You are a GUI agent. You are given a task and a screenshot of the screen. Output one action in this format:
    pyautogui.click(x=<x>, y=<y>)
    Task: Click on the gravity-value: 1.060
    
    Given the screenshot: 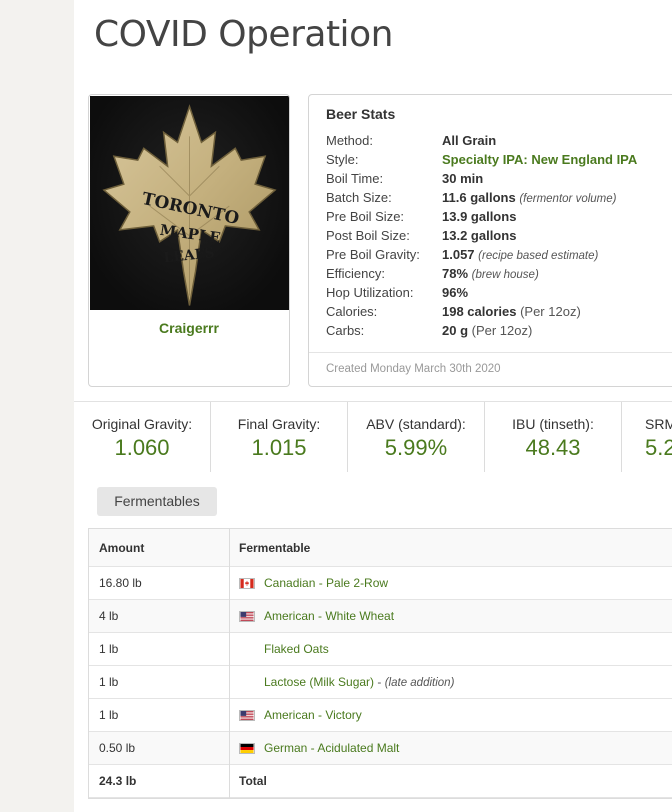 What is the action you would take?
    pyautogui.click(x=142, y=447)
    